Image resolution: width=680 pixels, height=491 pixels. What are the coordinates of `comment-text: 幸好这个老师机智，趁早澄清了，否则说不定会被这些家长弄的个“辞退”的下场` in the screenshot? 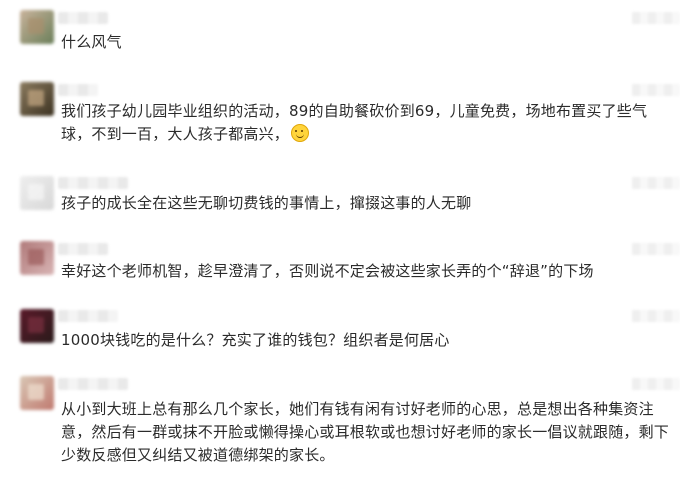 It's located at (327, 271).